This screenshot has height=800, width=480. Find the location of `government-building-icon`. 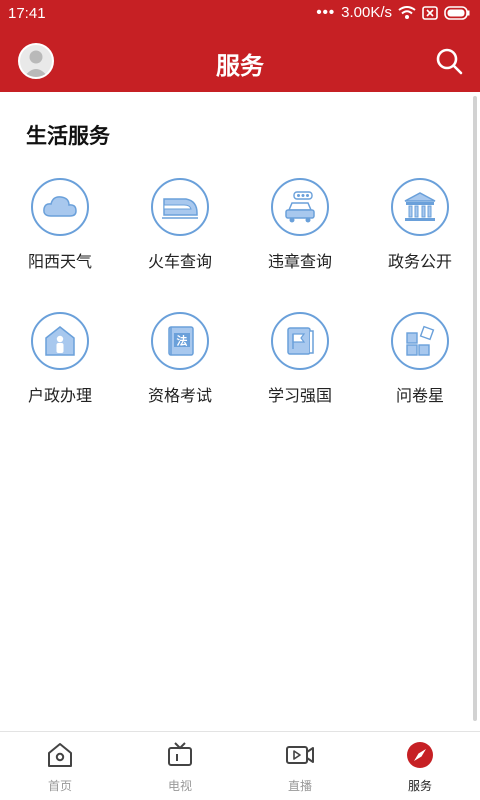

government-building-icon is located at coordinates (420, 206).